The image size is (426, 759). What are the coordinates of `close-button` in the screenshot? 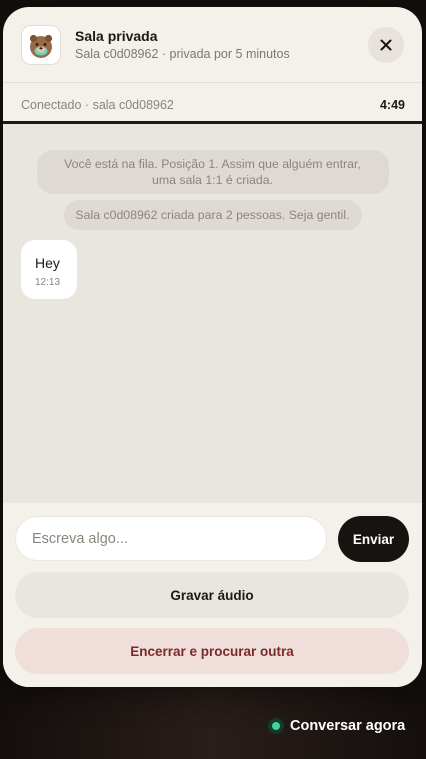 It's located at (386, 44).